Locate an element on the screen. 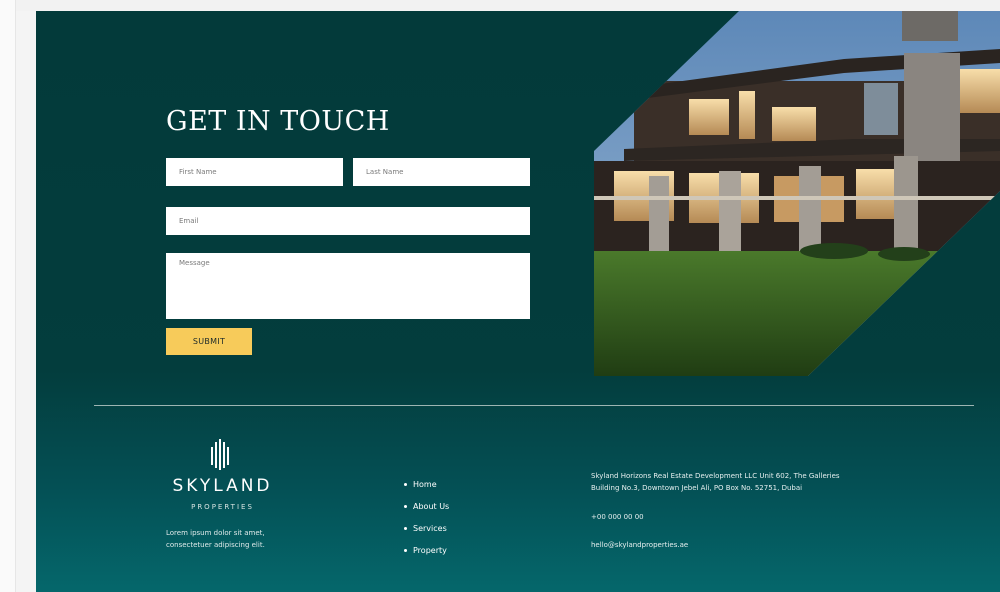 Image resolution: width=1000 pixels, height=592 pixels. contact-title: GET IN TOUCH is located at coordinates (278, 121).